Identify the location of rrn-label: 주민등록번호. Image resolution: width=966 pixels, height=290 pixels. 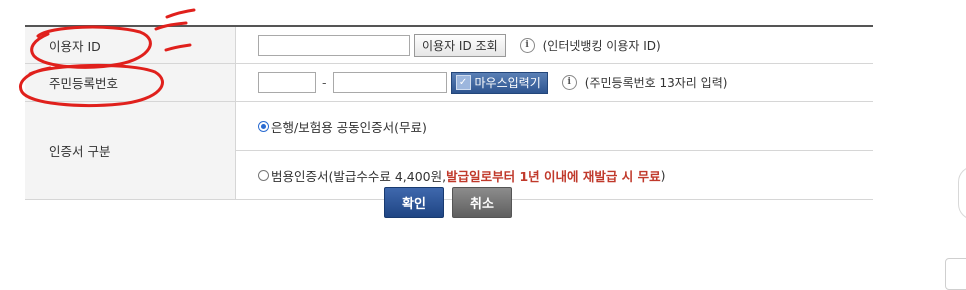
(130, 82).